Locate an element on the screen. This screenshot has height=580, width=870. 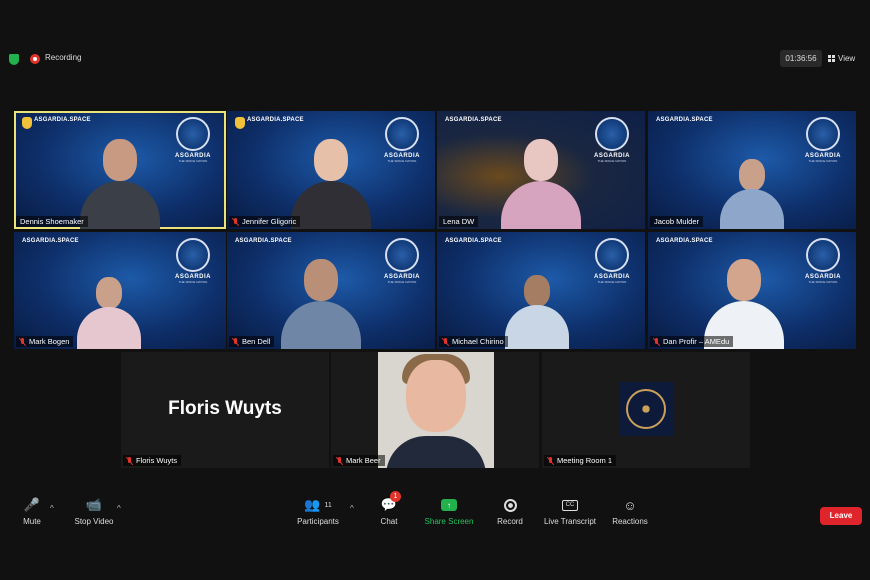
participant-name: Ben Dell is located at coordinates (252, 341).